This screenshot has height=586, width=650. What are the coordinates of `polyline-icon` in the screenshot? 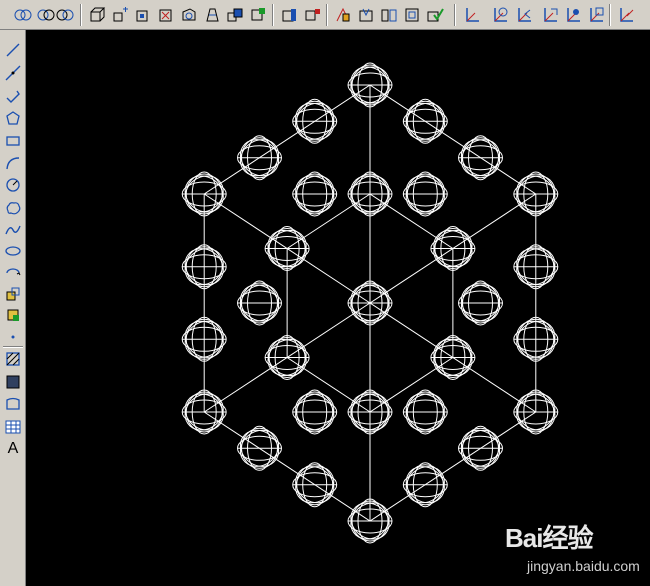 It's located at (13, 96).